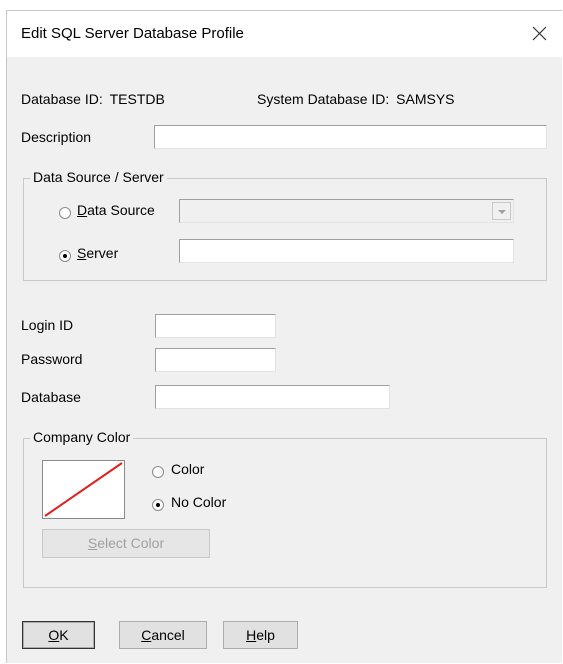 The width and height of the screenshot is (563, 664). I want to click on ok-button: OK, so click(58, 635).